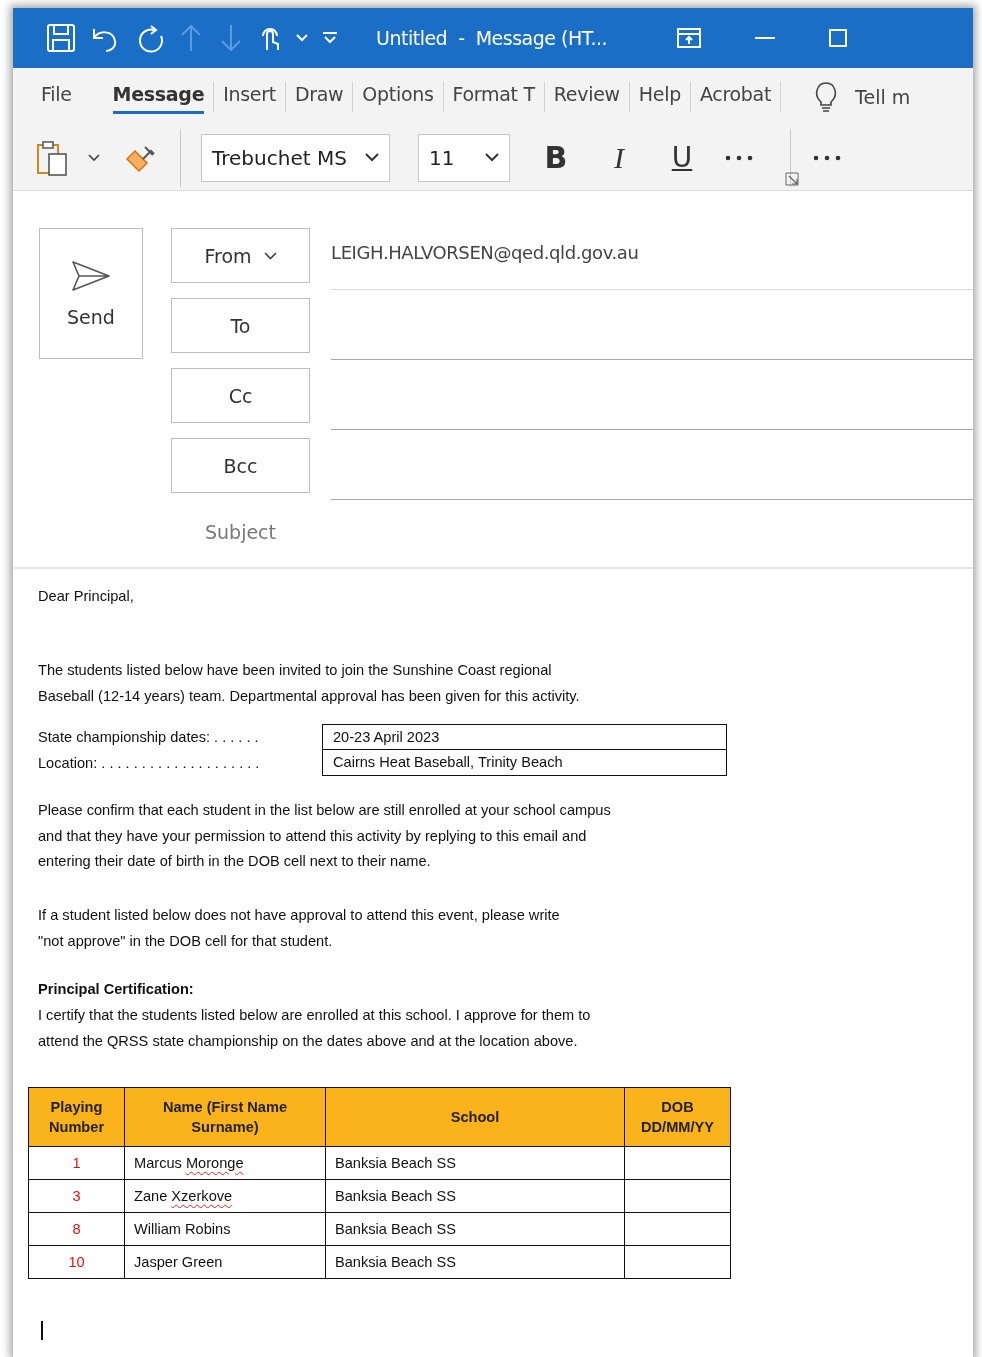  Describe the element at coordinates (225, 1162) in the screenshot. I see `table-cell: Marcus Moronge` at that location.